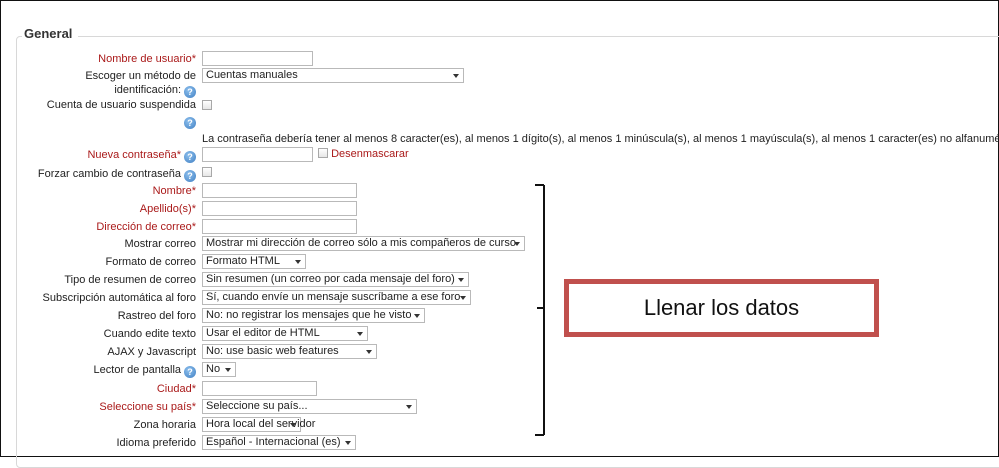  Describe the element at coordinates (499, 263) in the screenshot. I see `email-format-row: Formato de correo Formato HTML` at that location.